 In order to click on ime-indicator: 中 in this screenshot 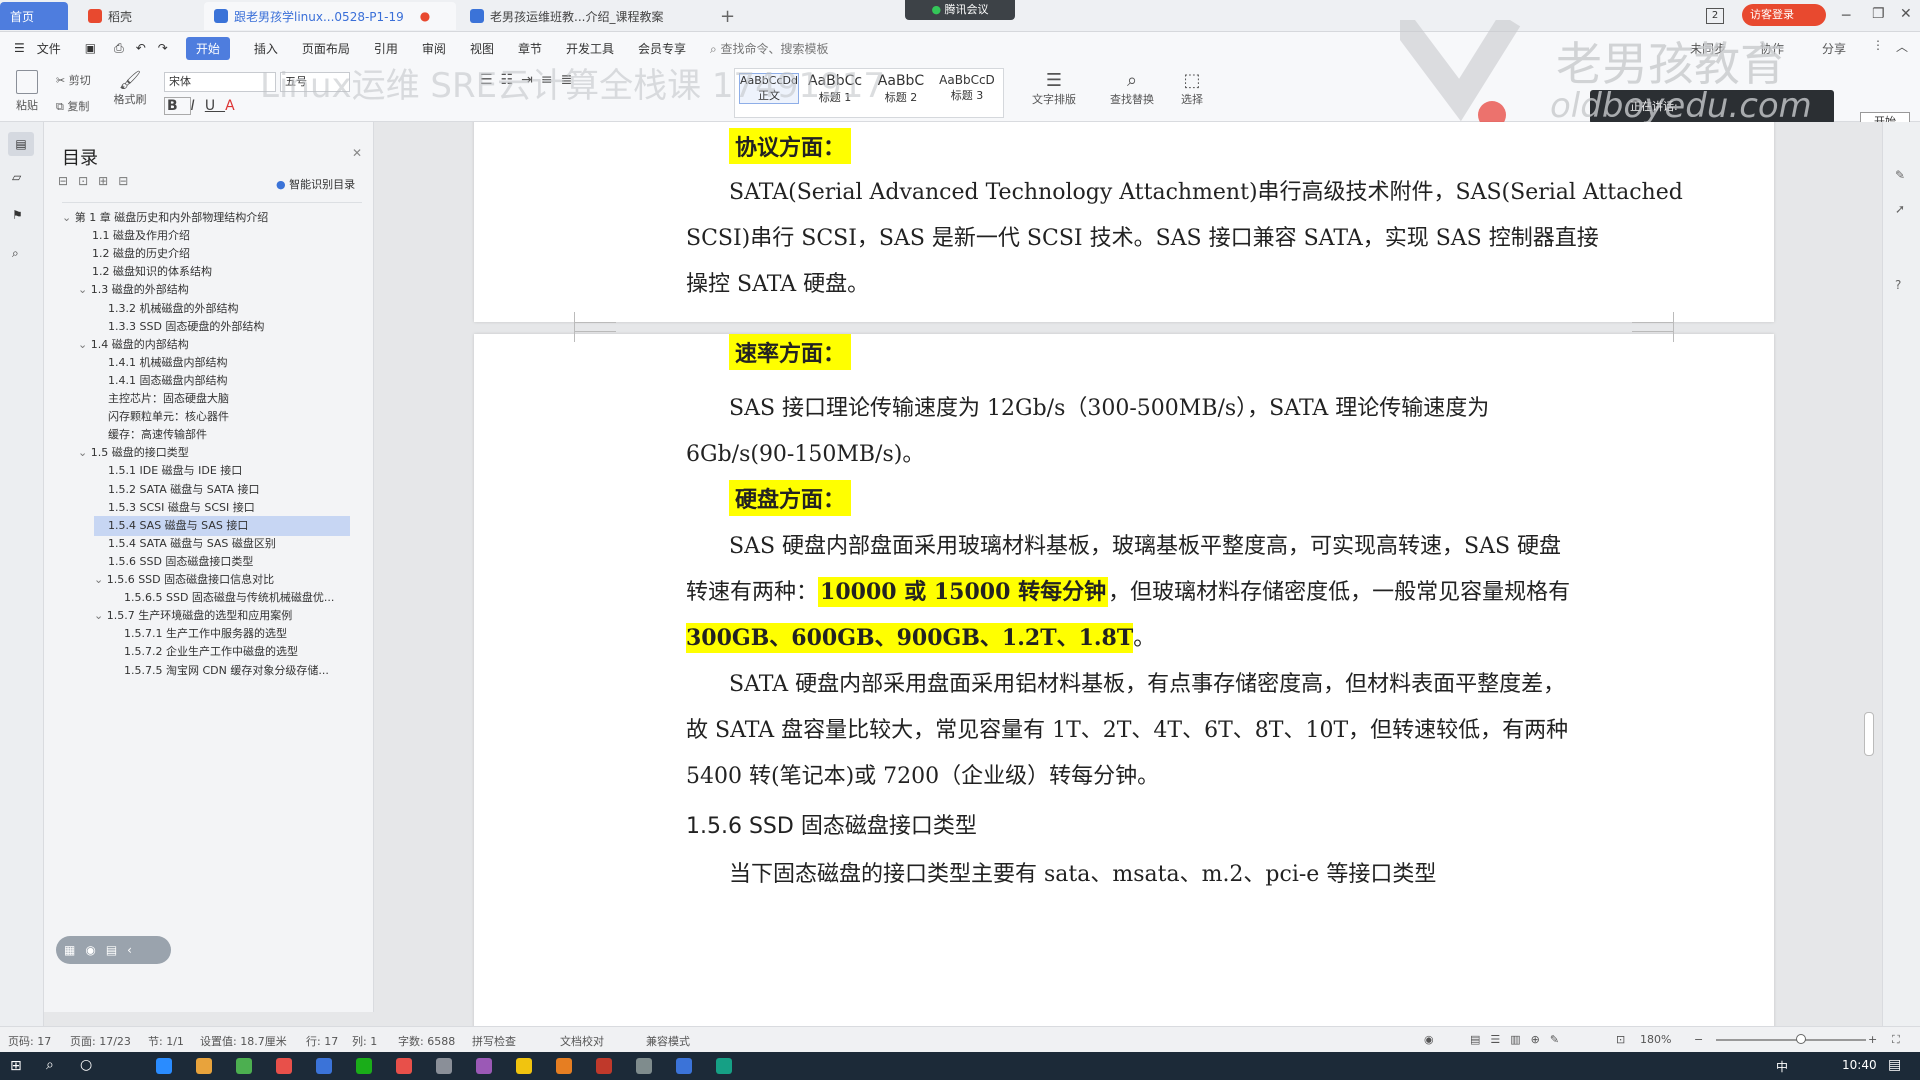, I will do `click(1782, 1066)`.